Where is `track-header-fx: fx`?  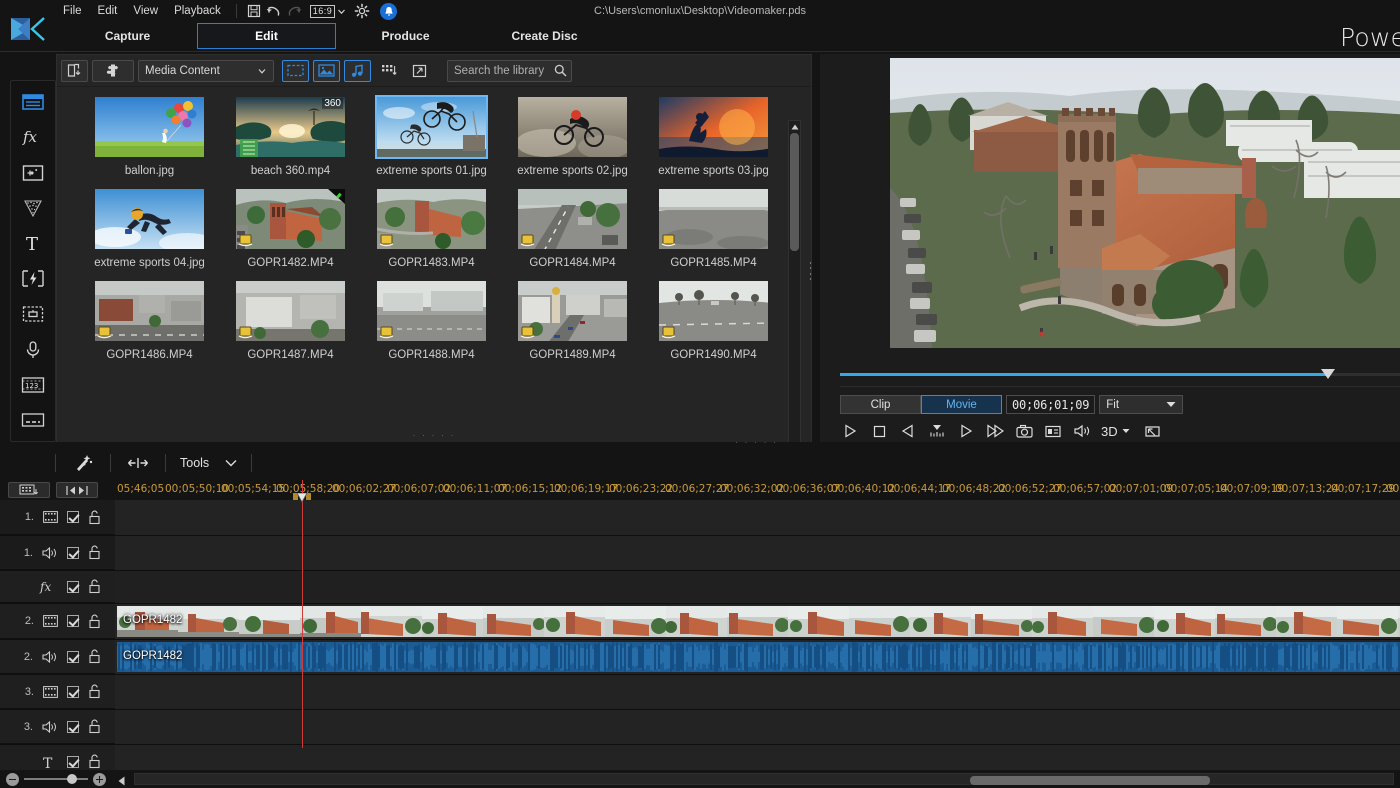 track-header-fx: fx is located at coordinates (57, 587).